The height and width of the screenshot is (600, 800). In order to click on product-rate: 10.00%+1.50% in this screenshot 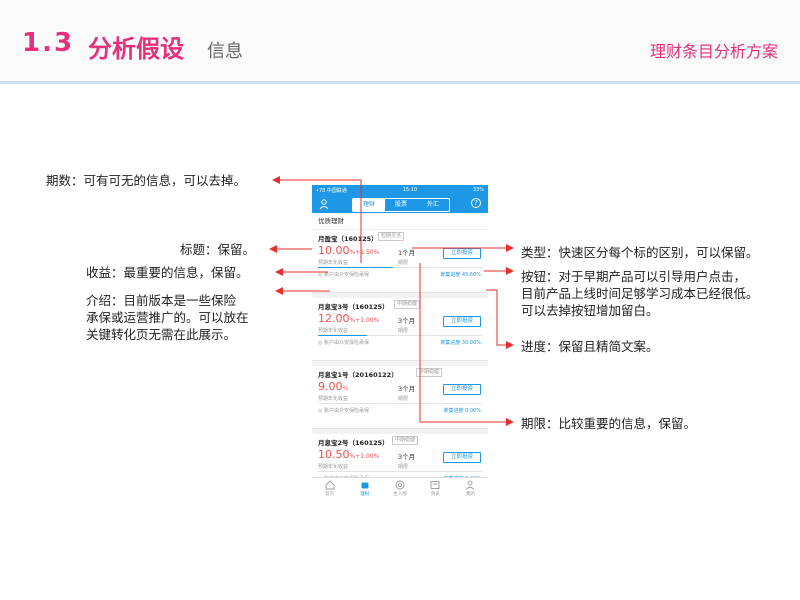, I will do `click(348, 250)`.